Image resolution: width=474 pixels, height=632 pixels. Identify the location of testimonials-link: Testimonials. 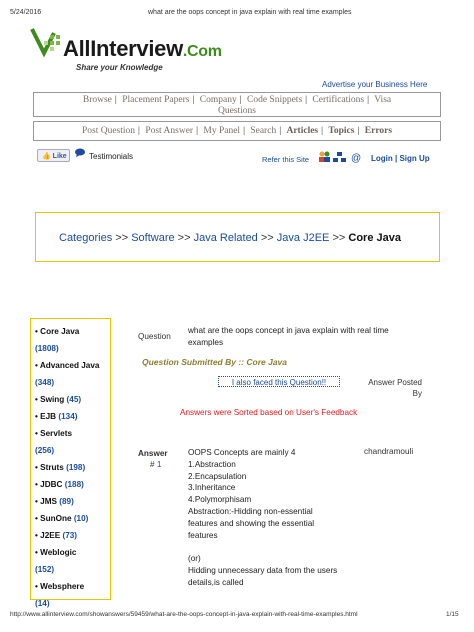
(111, 156).